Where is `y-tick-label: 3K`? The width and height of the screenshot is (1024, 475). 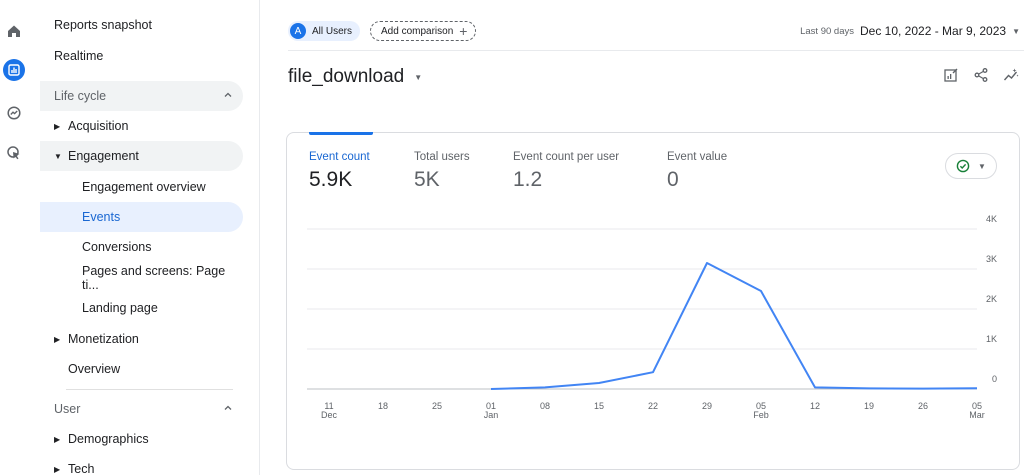
y-tick-label: 3K is located at coordinates (991, 259).